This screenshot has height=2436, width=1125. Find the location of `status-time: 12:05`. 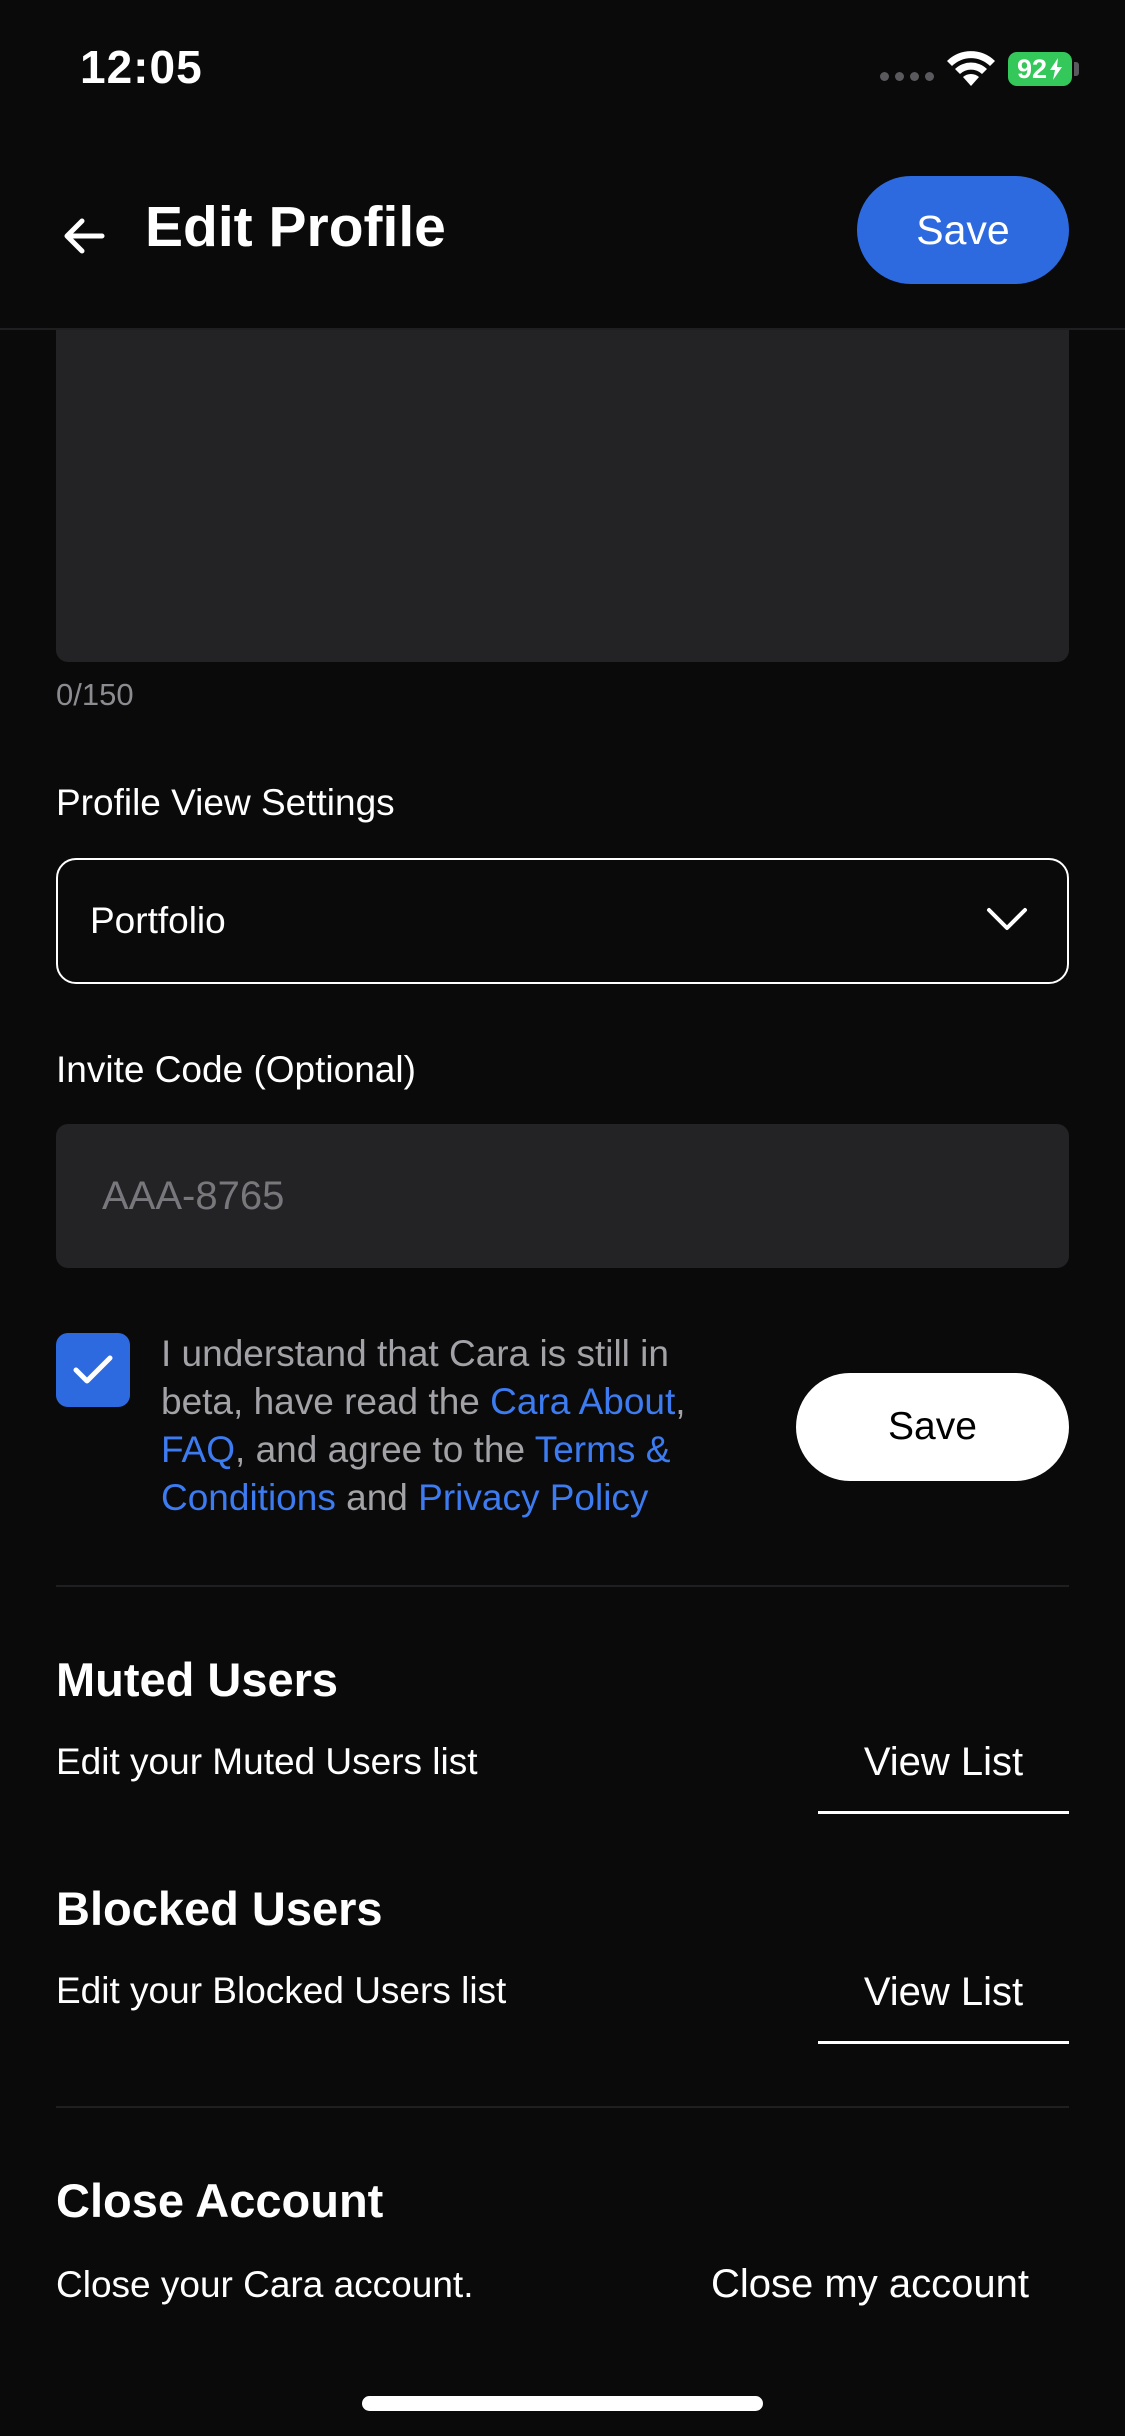

status-time: 12:05 is located at coordinates (141, 67).